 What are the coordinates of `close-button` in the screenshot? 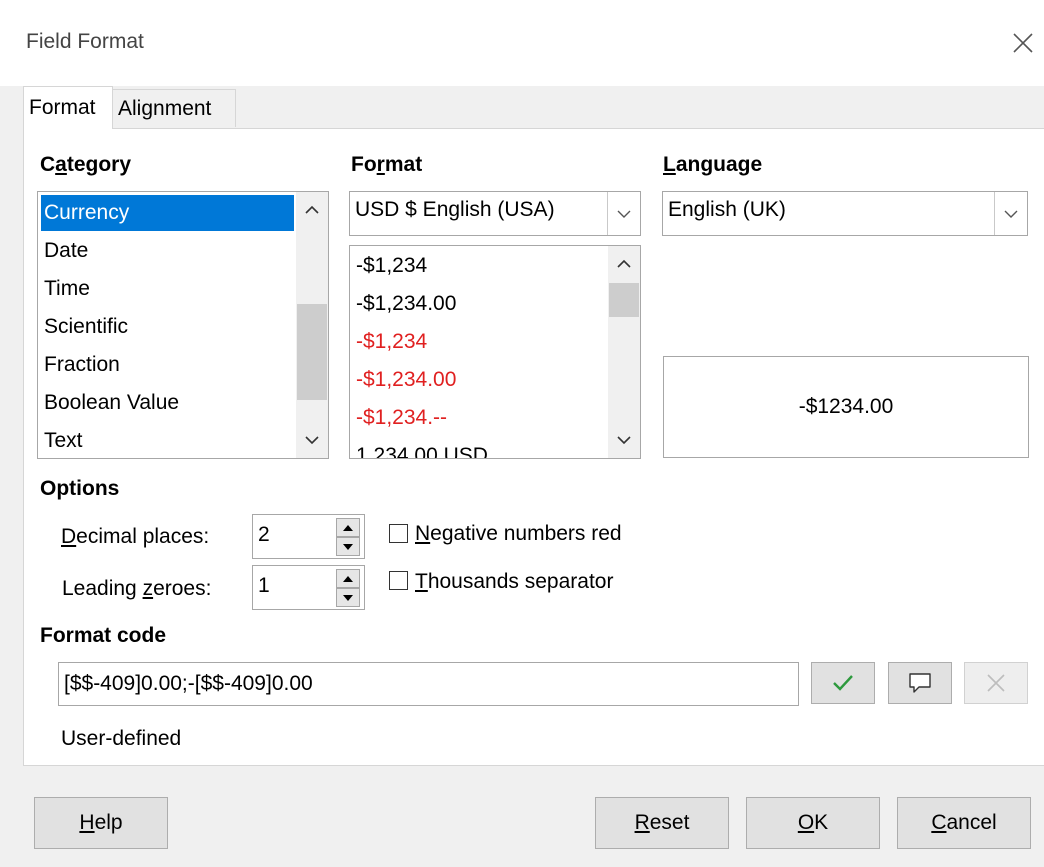 It's located at (1023, 43).